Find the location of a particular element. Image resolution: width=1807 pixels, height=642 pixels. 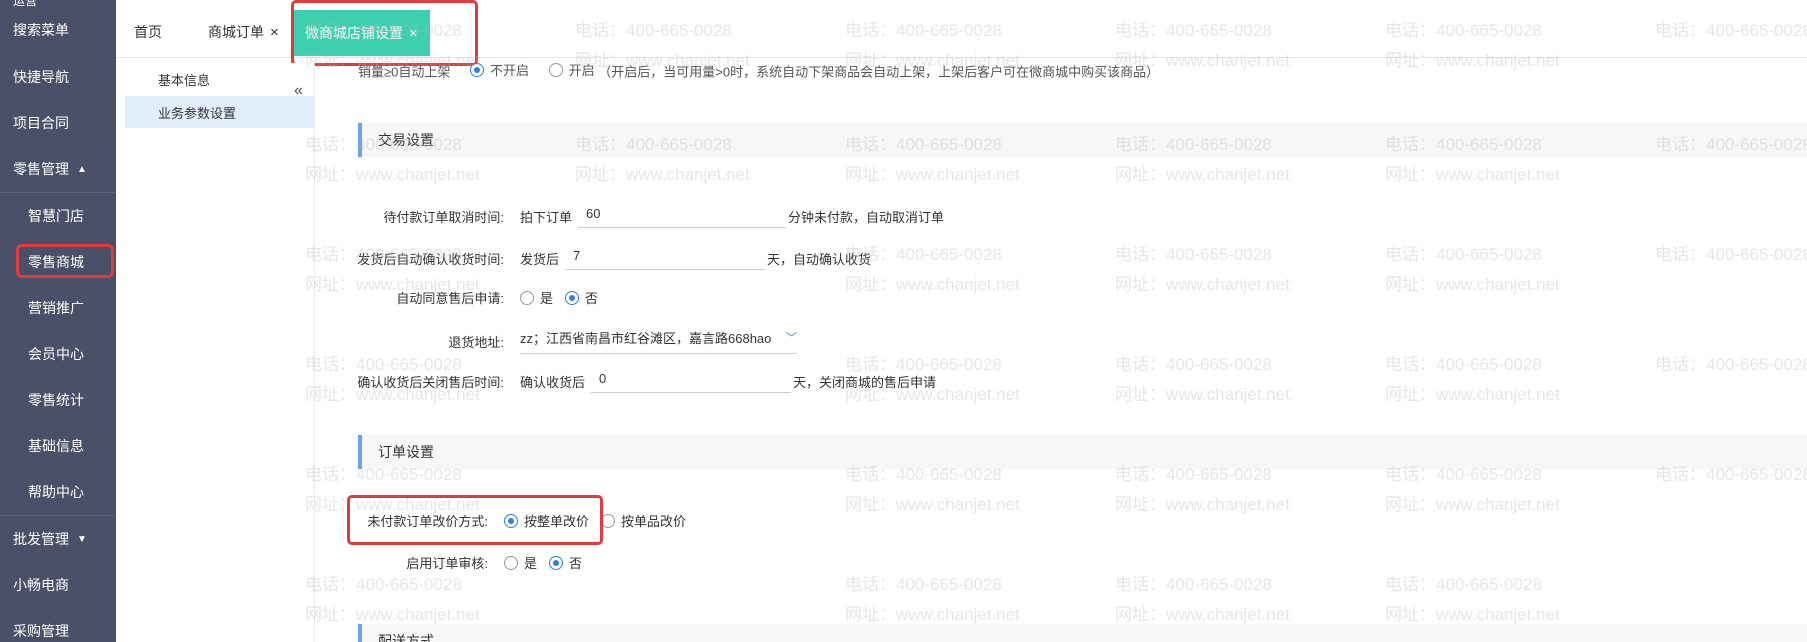

return-address-select: zz；江西省南昌市红谷滩区，嘉言路668hao ﹀ is located at coordinates (659, 341).